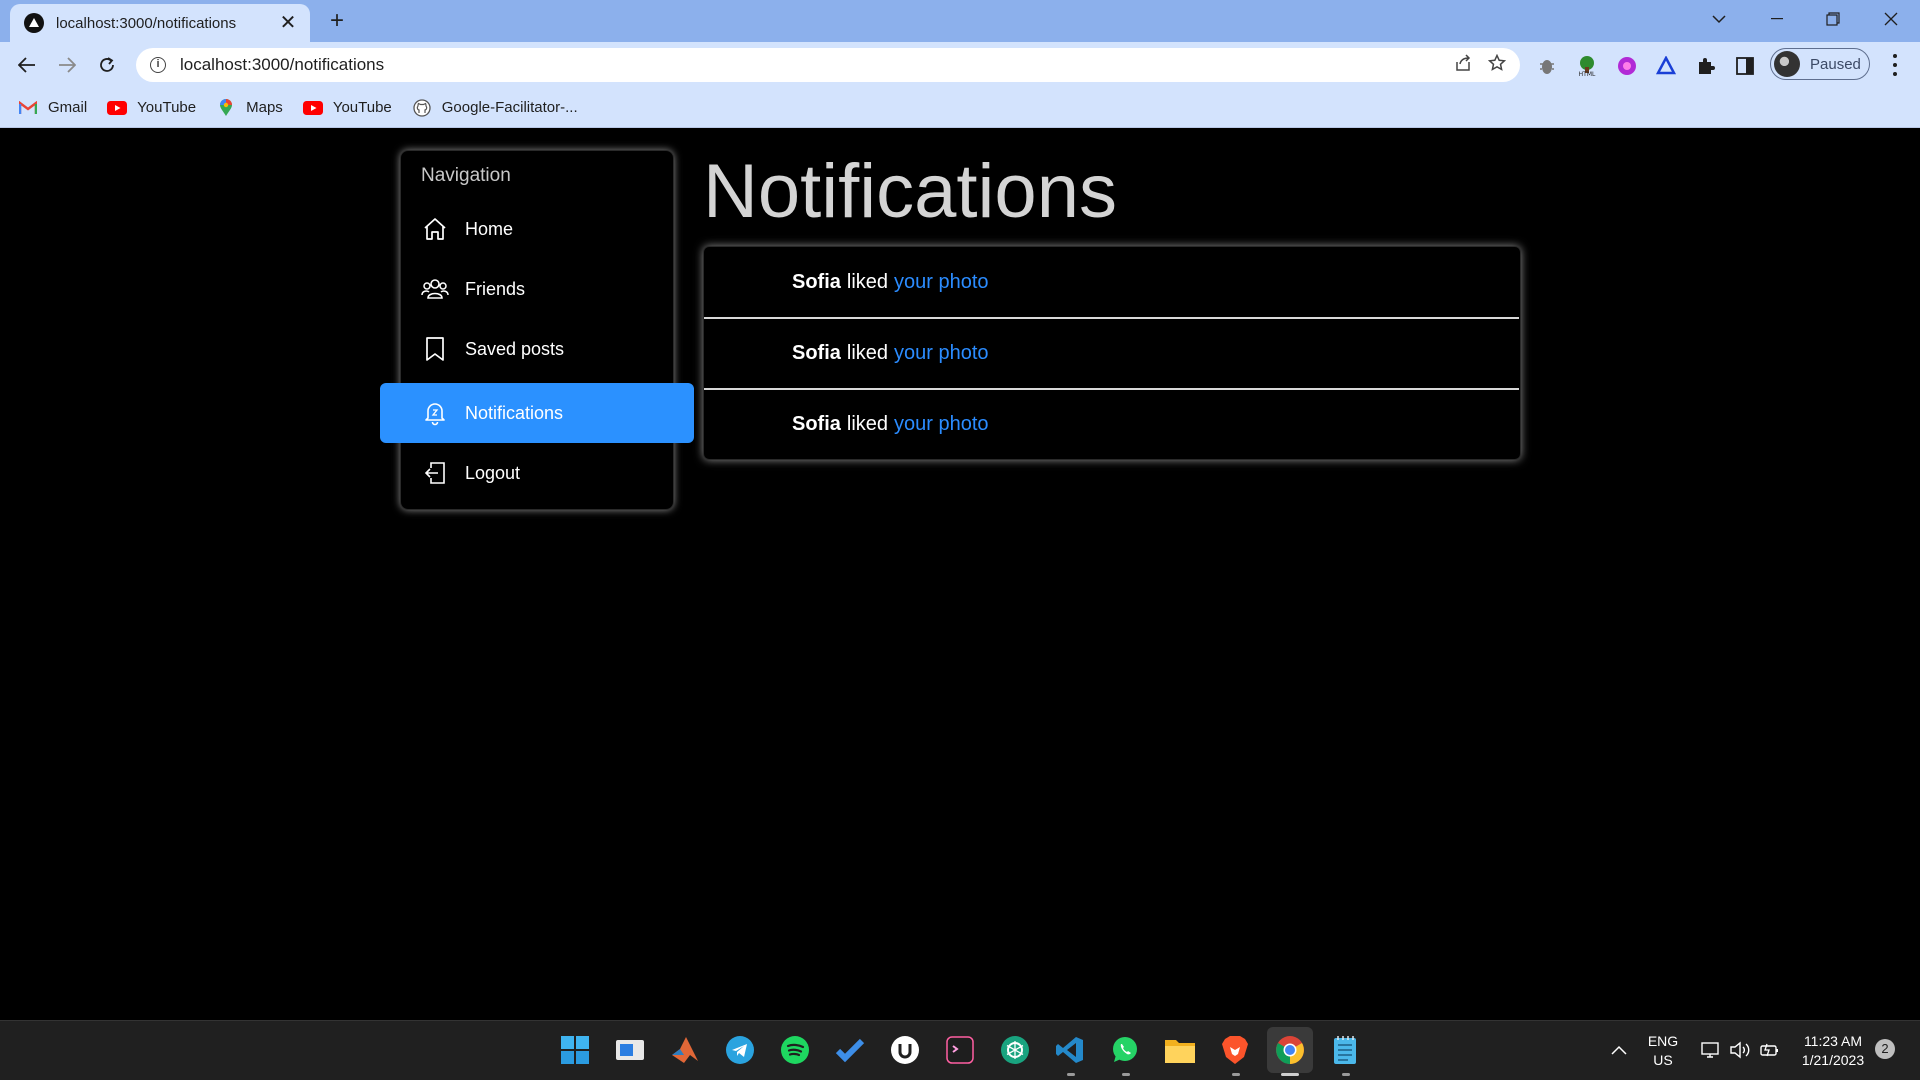 This screenshot has height=1080, width=1920. What do you see at coordinates (1833, 1041) in the screenshot?
I see `clock-time: 11:23 AM` at bounding box center [1833, 1041].